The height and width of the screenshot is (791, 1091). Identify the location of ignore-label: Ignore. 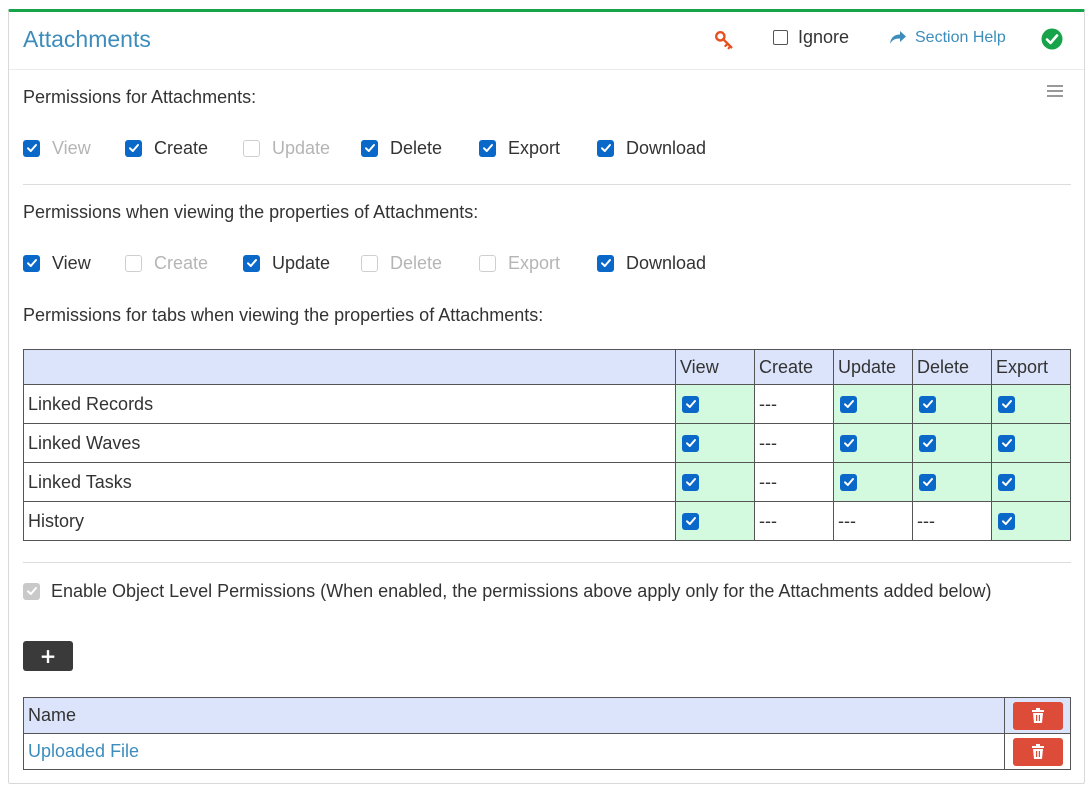
(824, 37).